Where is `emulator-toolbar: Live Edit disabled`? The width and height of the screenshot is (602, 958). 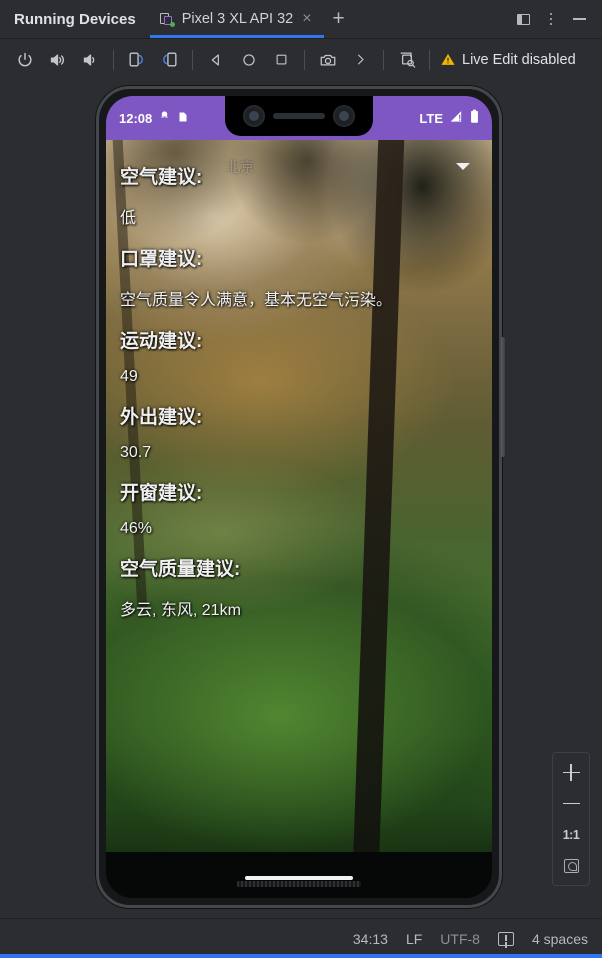 emulator-toolbar: Live Edit disabled is located at coordinates (301, 59).